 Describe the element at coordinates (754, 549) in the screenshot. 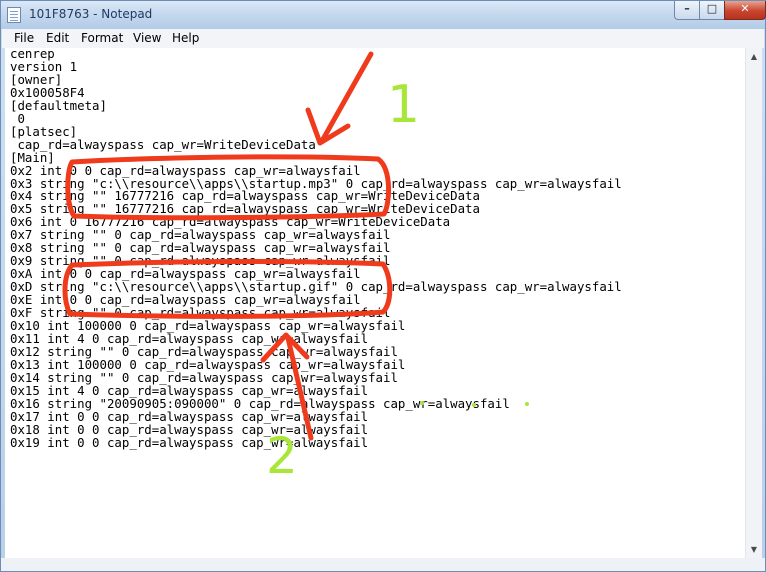

I see `scroll-down-icon: ▼` at that location.